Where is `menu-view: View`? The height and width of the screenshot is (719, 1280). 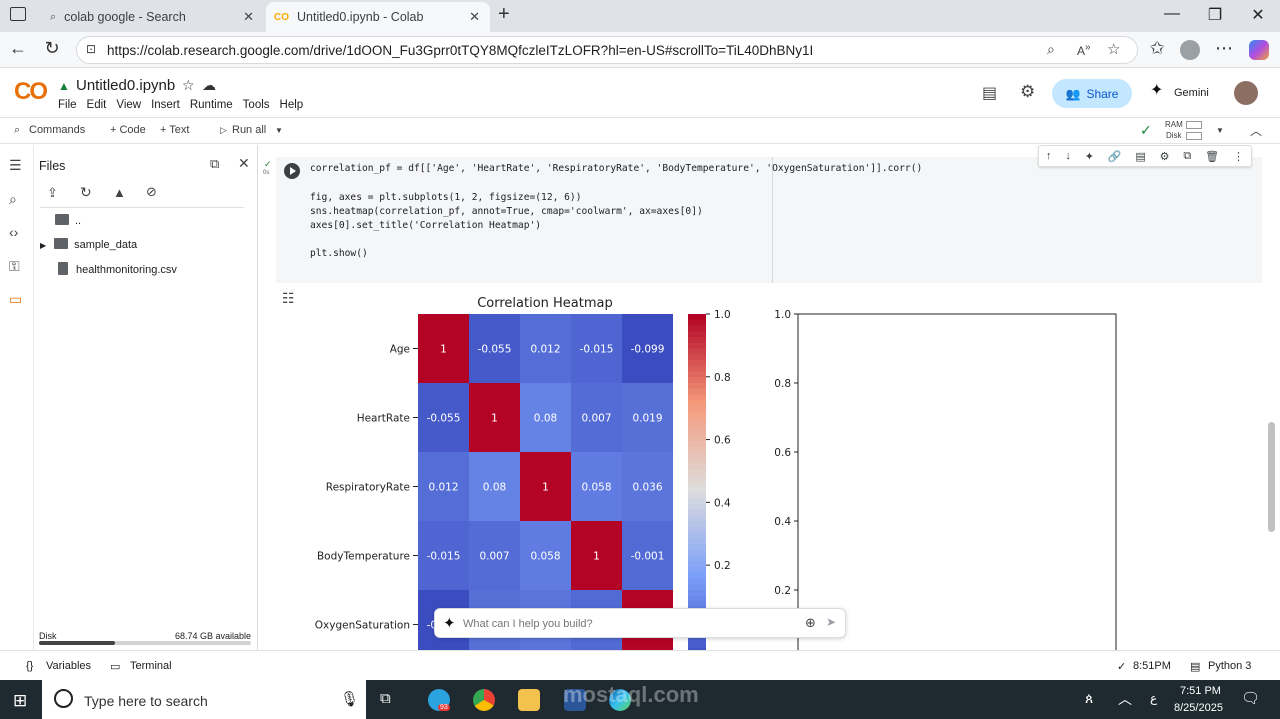
menu-view: View is located at coordinates (128, 105).